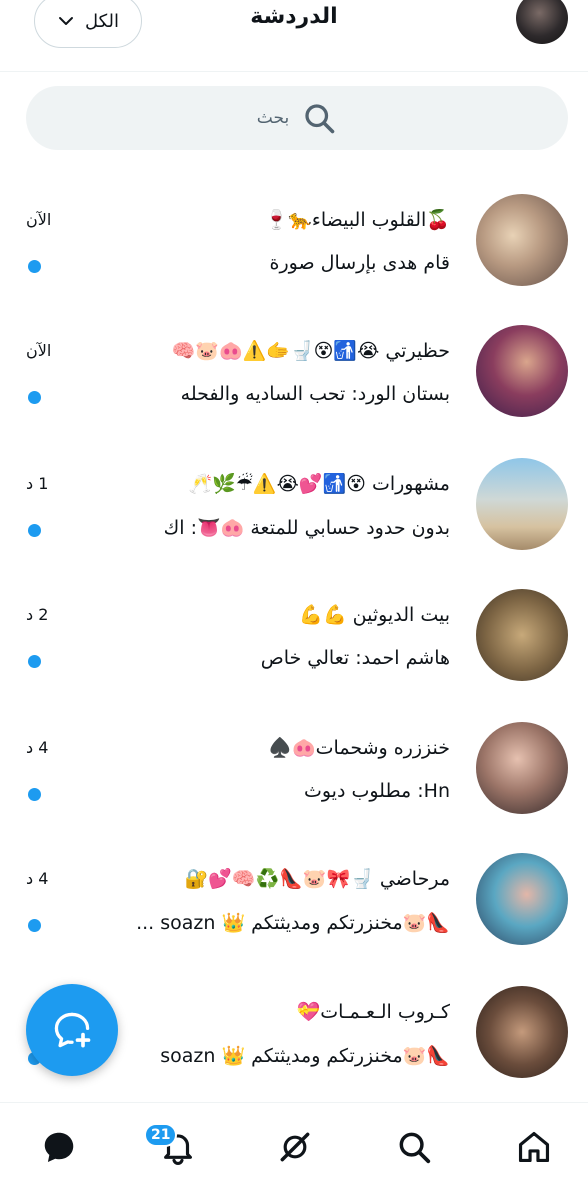  I want to click on home-icon, so click(534, 1147).